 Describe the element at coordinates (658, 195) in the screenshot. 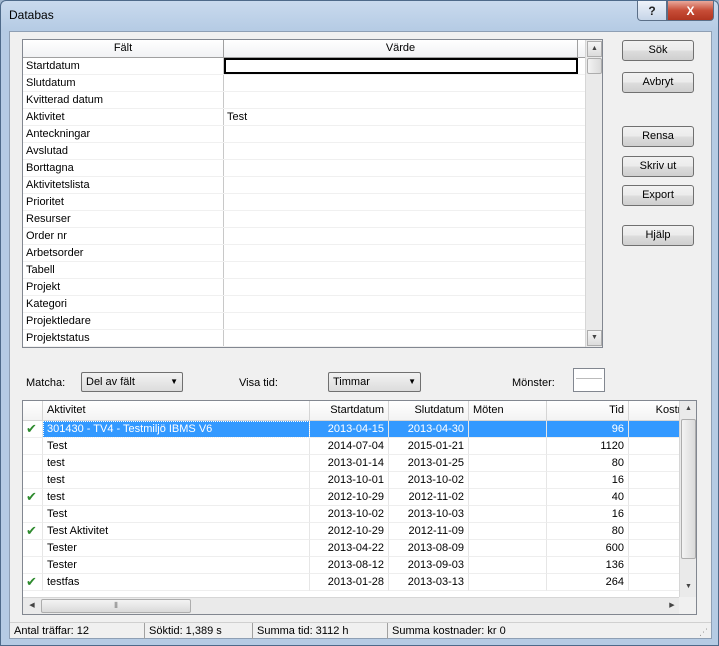

I see `export-button: Export` at that location.